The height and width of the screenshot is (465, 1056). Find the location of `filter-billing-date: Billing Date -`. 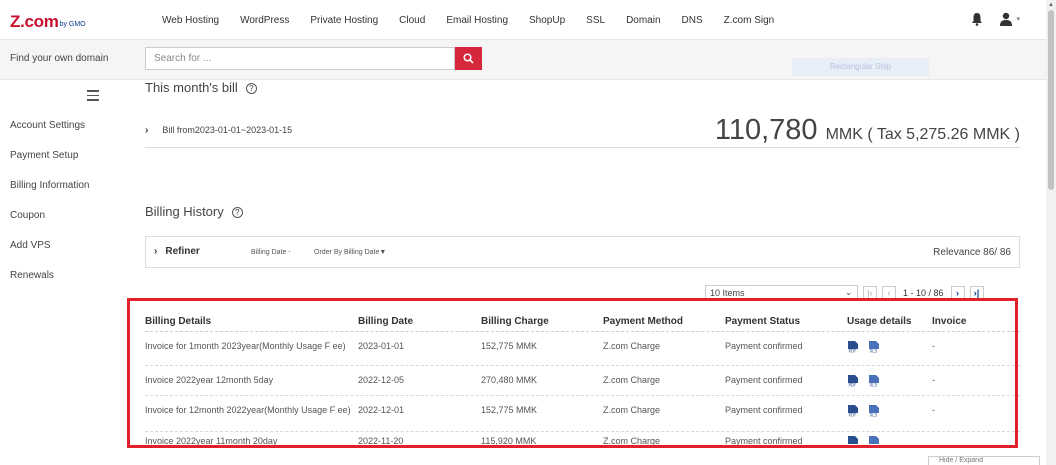

filter-billing-date: Billing Date - is located at coordinates (271, 252).